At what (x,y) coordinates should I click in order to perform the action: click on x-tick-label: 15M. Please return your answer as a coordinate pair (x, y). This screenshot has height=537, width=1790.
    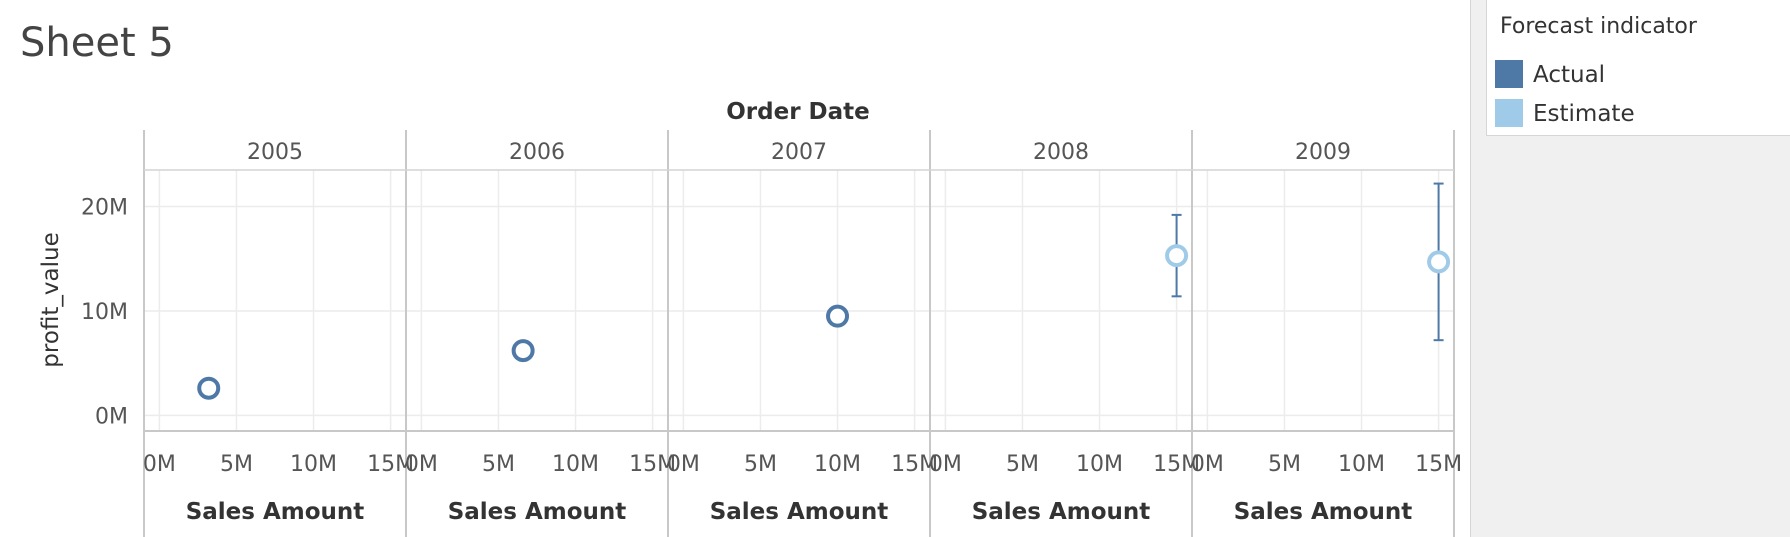
    Looking at the image, I should click on (1437, 464).